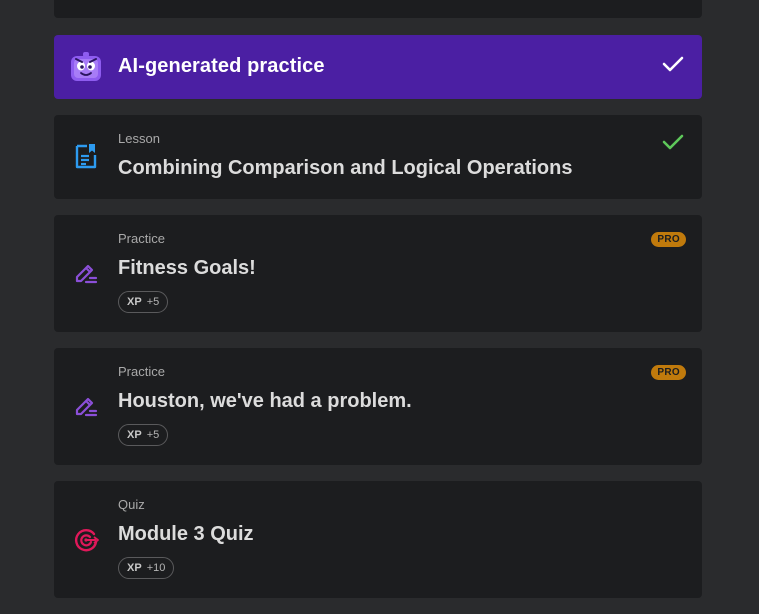 The width and height of the screenshot is (759, 614). I want to click on item-title: Houston, we've had a problem., so click(265, 401).